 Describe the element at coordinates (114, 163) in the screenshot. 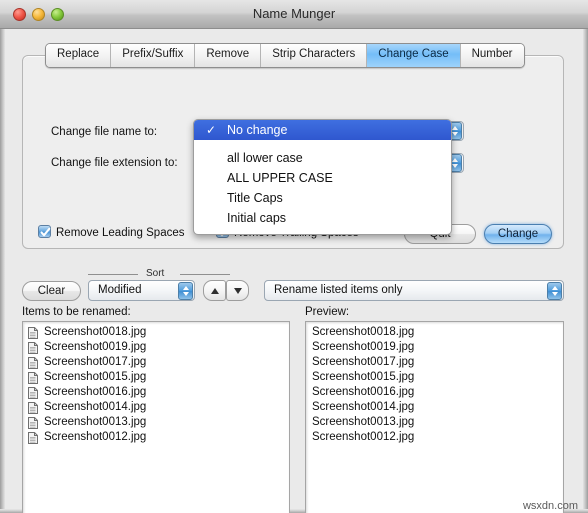

I see `change-file-extension-label: Change file extension to:` at that location.